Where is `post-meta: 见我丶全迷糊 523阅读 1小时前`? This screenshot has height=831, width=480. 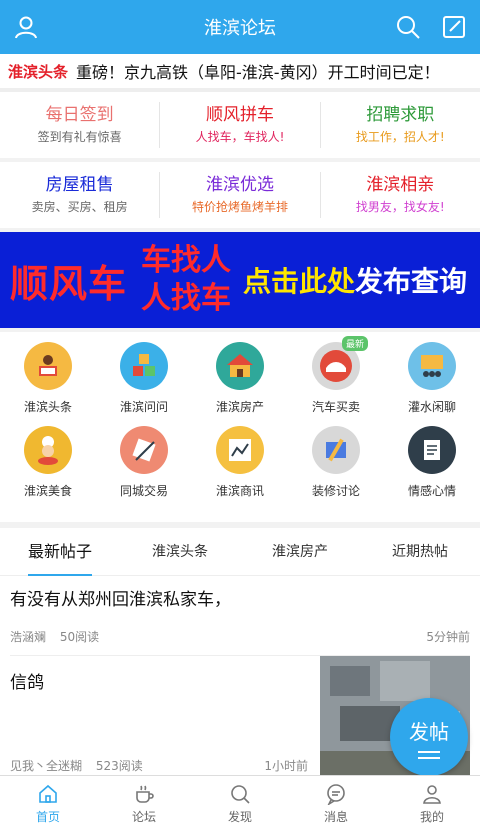
post-meta: 见我丶全迷糊 523阅读 1小时前 is located at coordinates (159, 765).